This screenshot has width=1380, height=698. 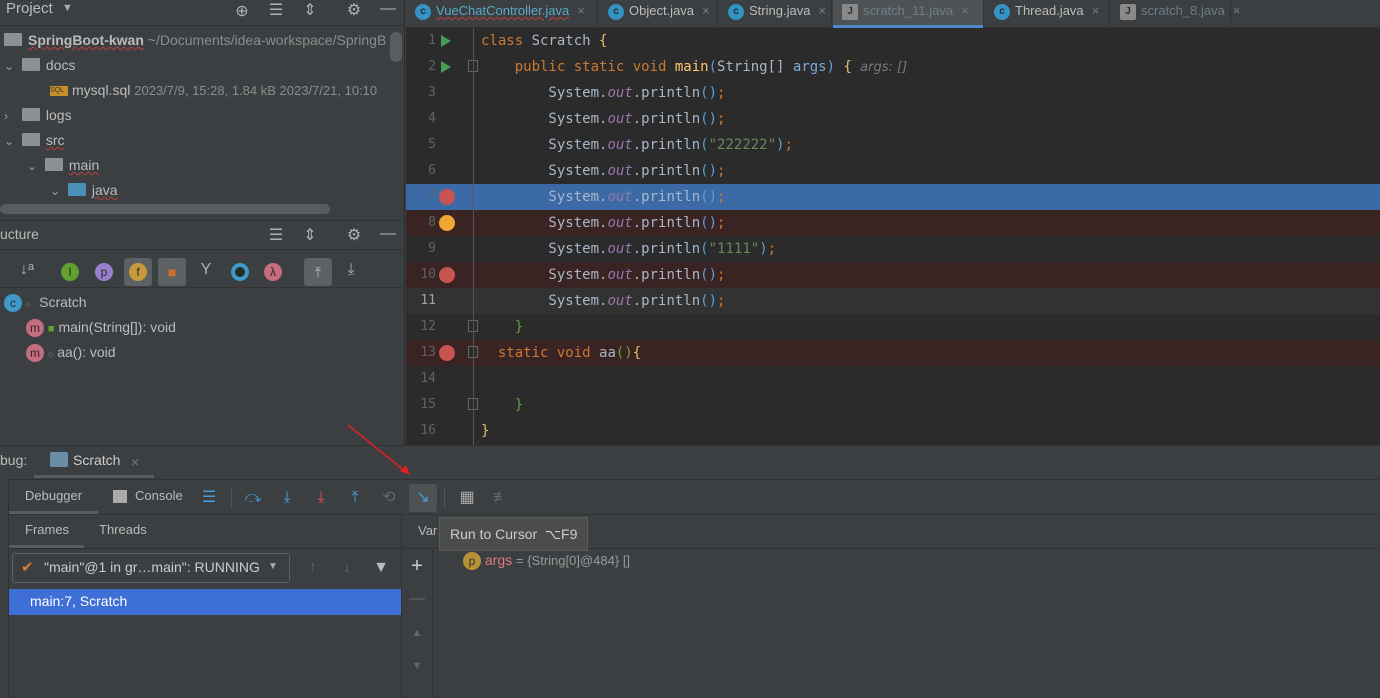 I want to click on anonymous-classes-icon: Y, so click(x=206, y=270).